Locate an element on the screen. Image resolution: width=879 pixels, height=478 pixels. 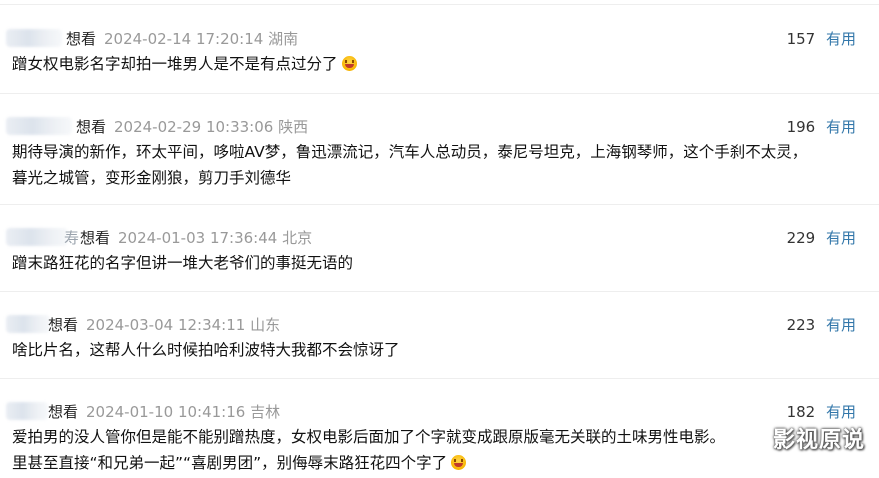
review-votes: 157 有用 is located at coordinates (808, 39).